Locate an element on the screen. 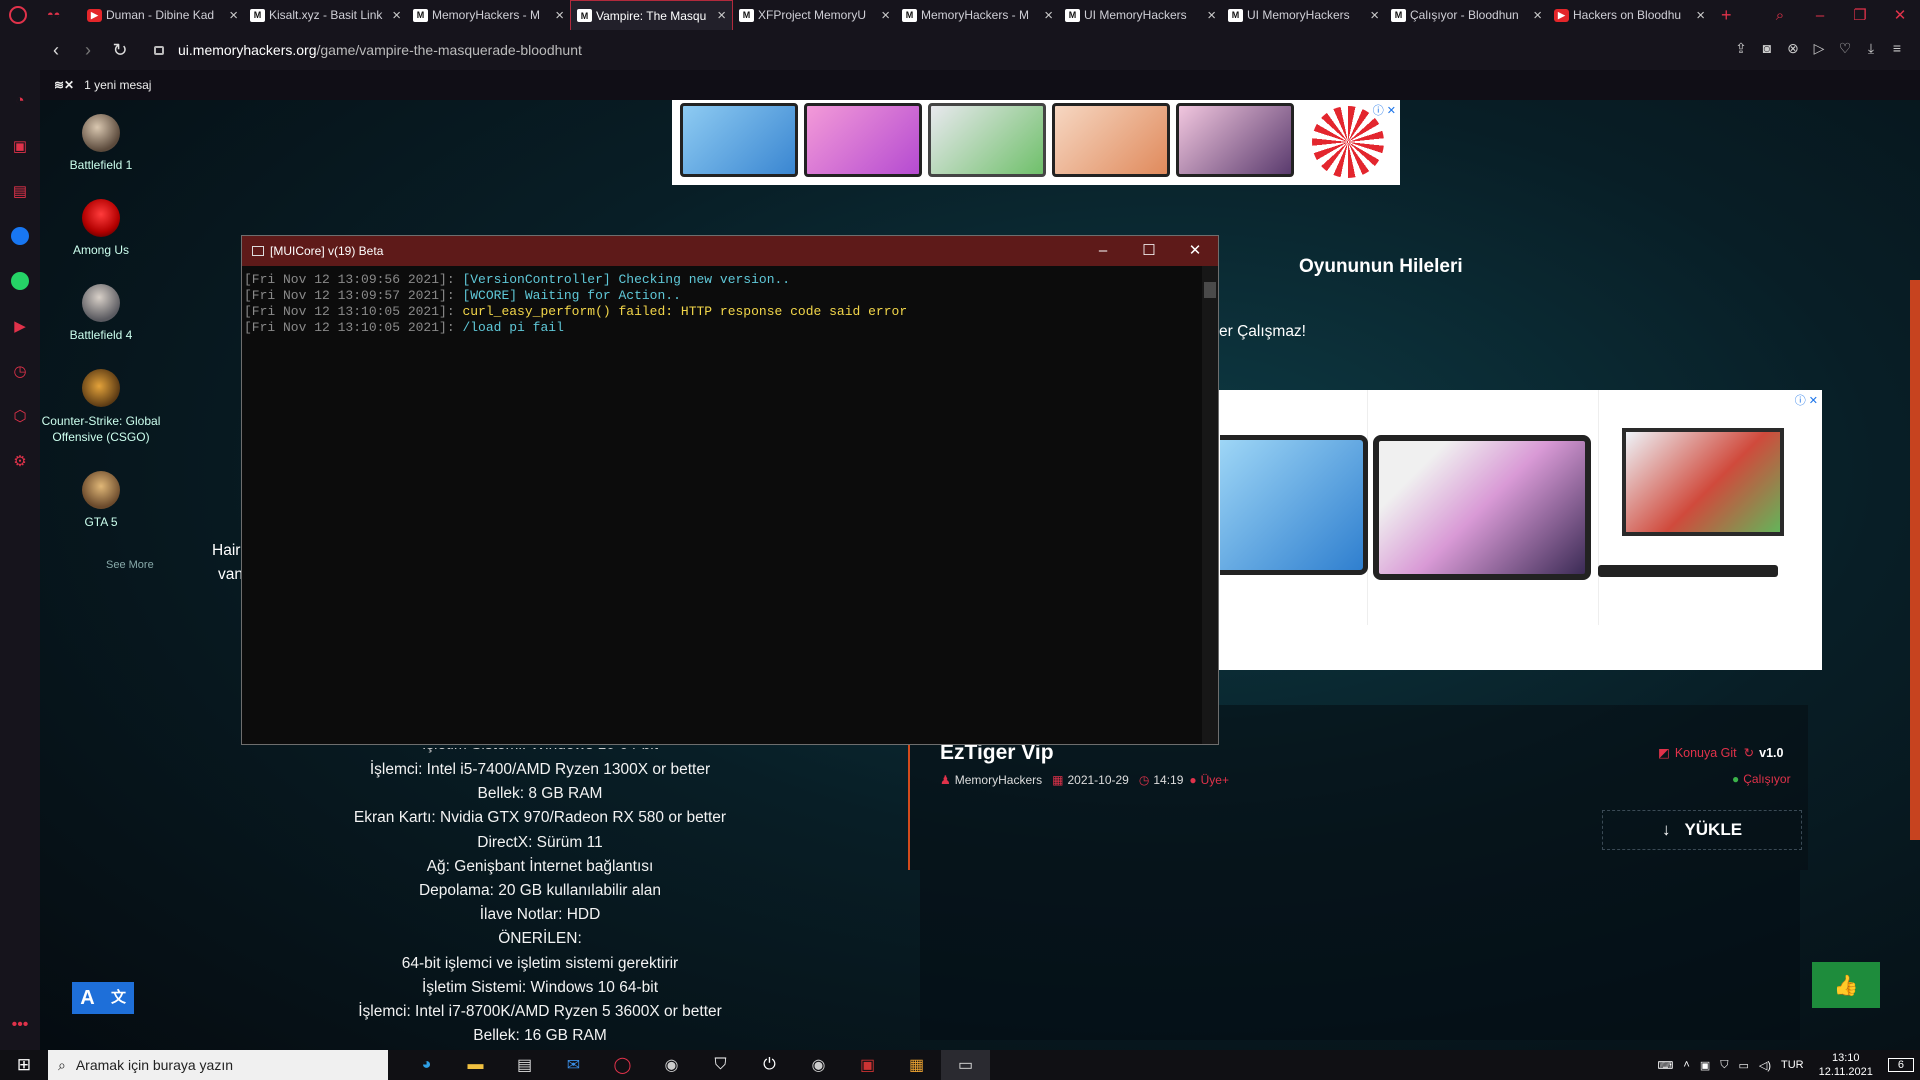  whatsapp-icon is located at coordinates (20, 280).